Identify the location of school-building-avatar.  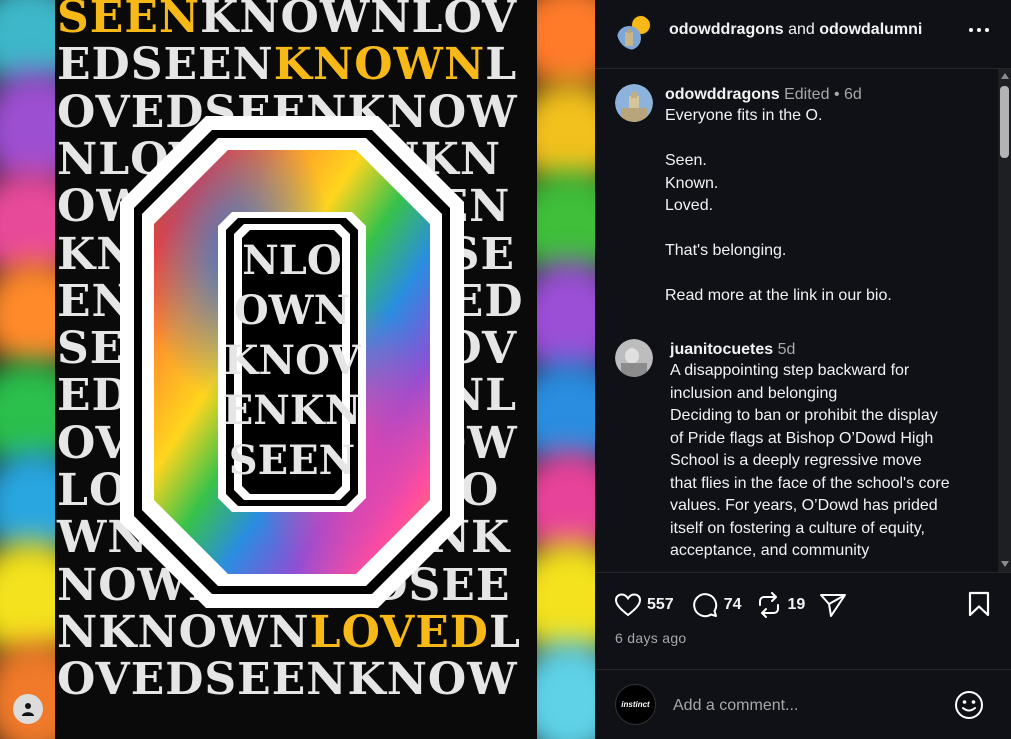
(634, 103).